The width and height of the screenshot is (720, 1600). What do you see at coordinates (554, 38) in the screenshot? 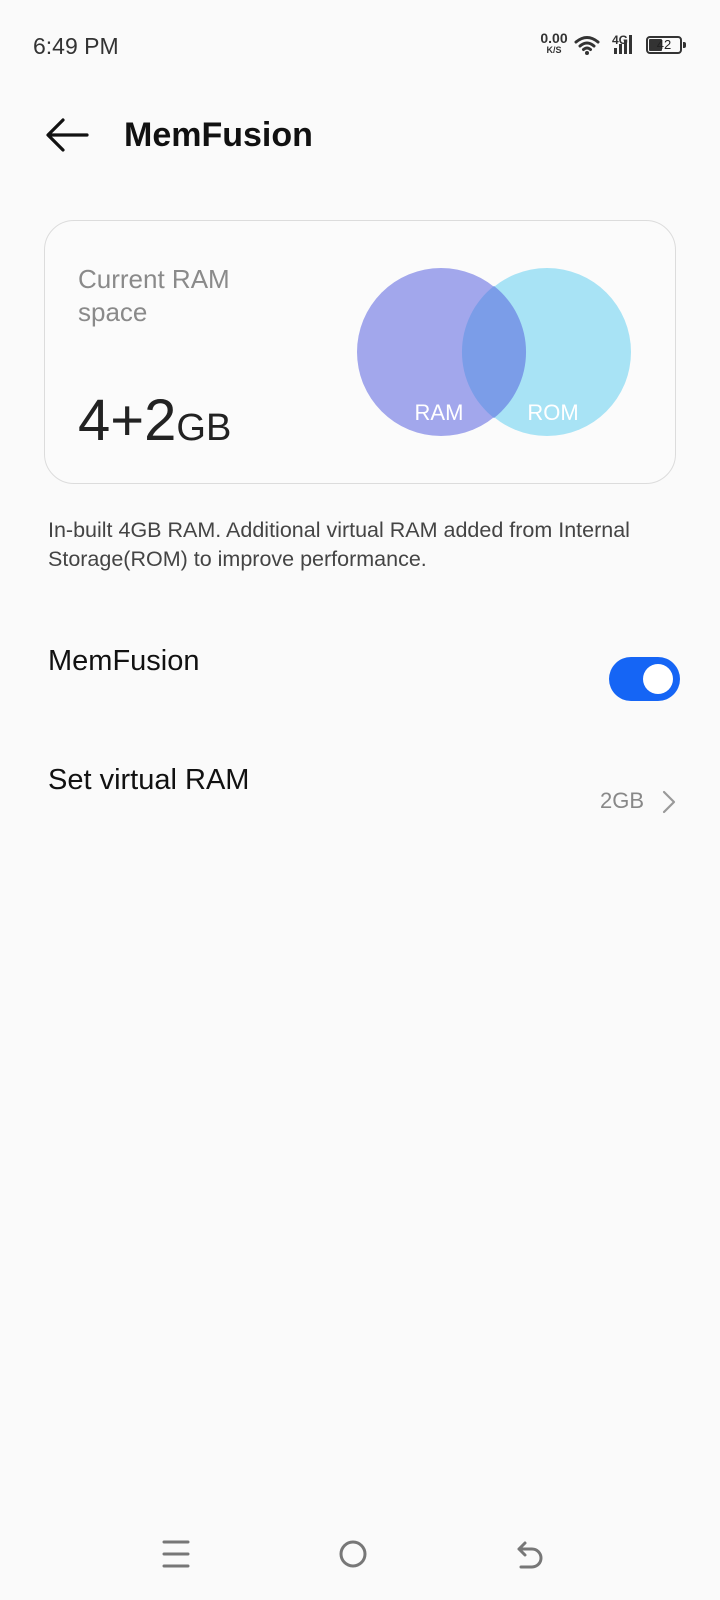
I see `network-speed-value: 0.00` at bounding box center [554, 38].